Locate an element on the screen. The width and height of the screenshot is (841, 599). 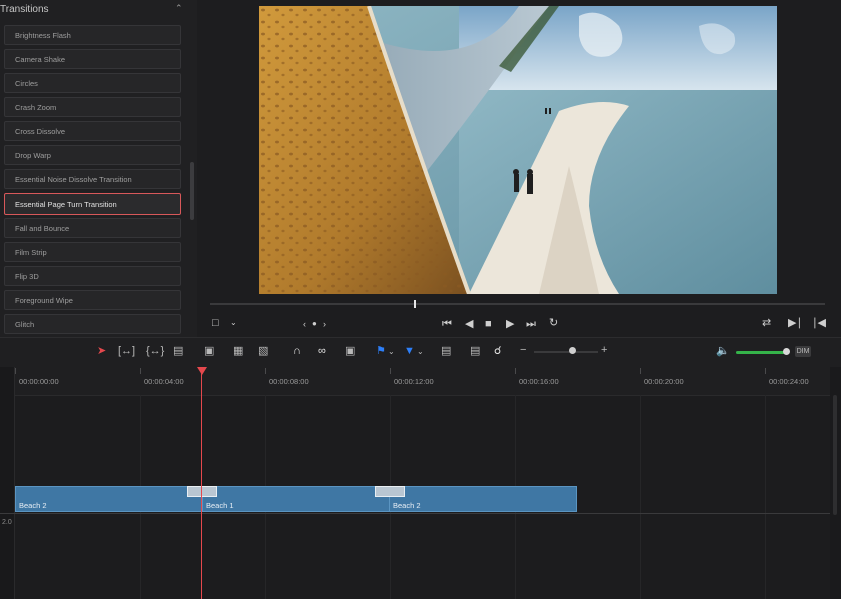
zoom-slider-knob is located at coordinates (572, 350).